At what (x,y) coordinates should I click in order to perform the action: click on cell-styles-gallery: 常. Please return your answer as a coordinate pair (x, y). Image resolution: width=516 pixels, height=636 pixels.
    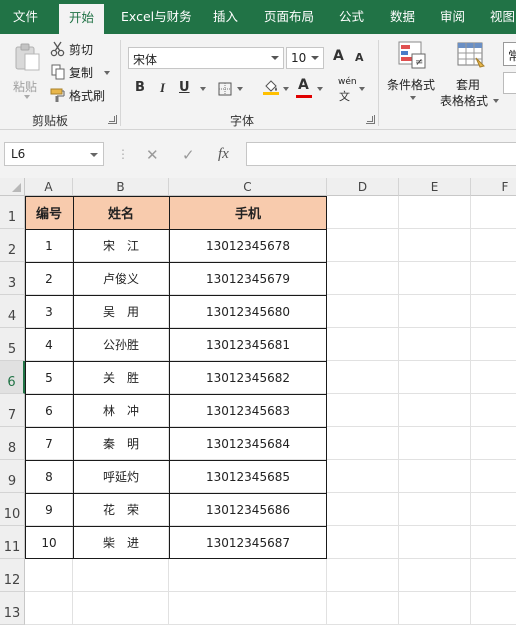
    Looking at the image, I should click on (509, 54).